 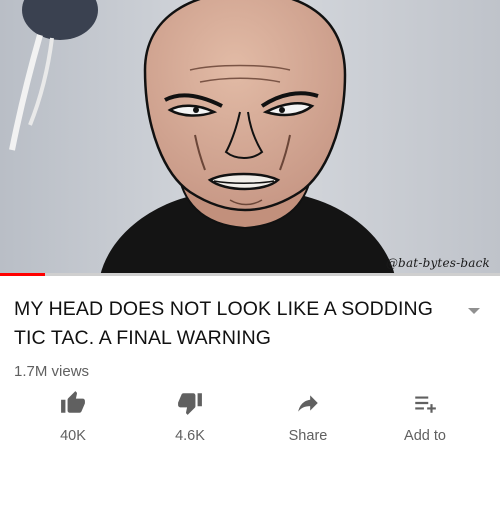 I want to click on like-count: 40K, so click(x=73, y=436).